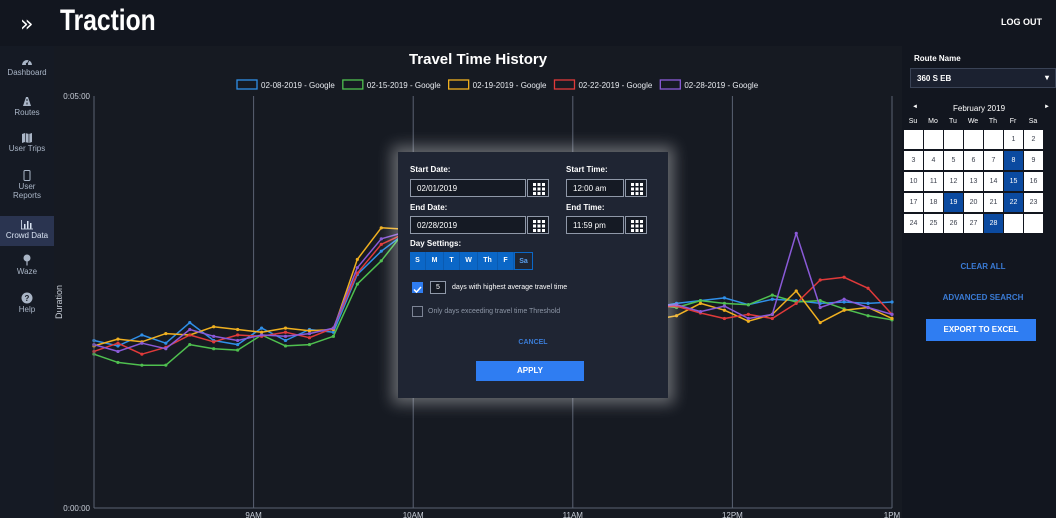 This screenshot has width=1056, height=518. I want to click on sidebar-item-user-trips: User Trips, so click(27, 146).